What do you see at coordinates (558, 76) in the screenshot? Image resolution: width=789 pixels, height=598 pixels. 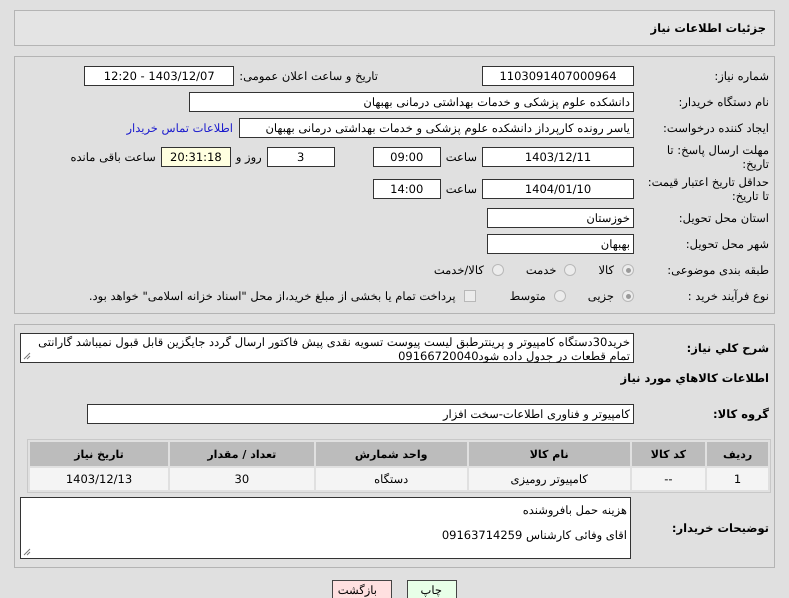 I see `need-number-field: 1103091407000964` at bounding box center [558, 76].